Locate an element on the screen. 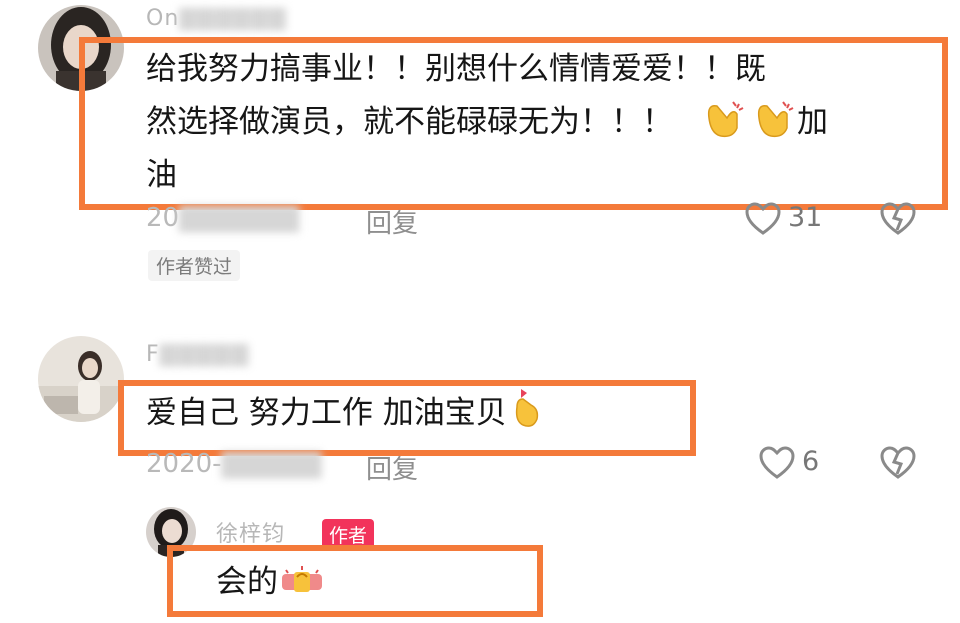  reply-text-content: 会的 is located at coordinates (247, 582).